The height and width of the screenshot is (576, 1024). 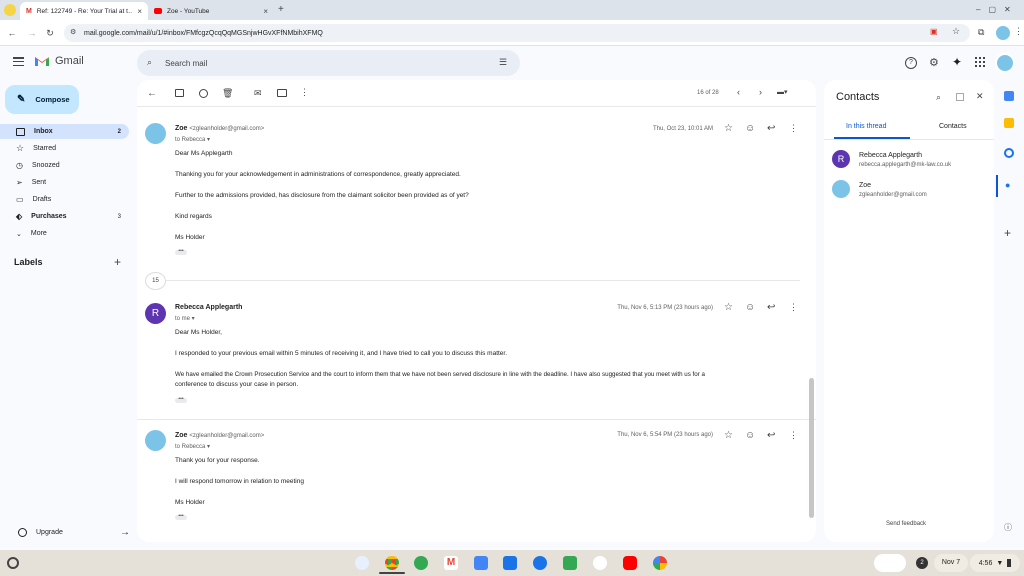 What do you see at coordinates (1008, 527) in the screenshot?
I see `hide-side-panel-icon: ⓘ` at bounding box center [1008, 527].